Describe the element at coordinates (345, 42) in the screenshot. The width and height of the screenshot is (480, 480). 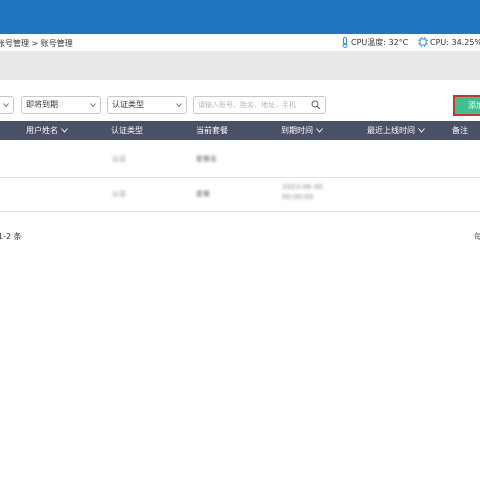
I see `thermometer-icon` at that location.